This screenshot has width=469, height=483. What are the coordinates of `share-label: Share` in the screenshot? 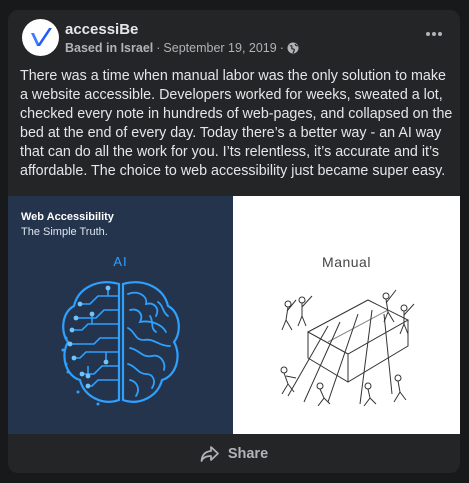 It's located at (248, 453).